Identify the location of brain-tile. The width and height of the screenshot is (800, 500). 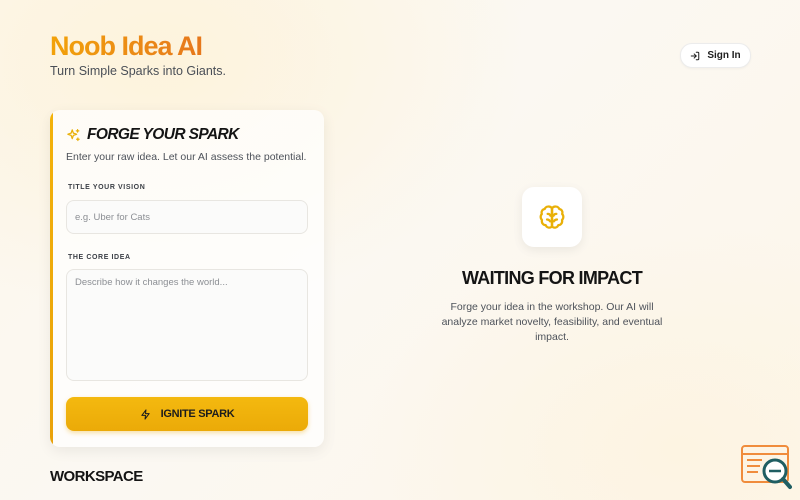
(552, 217).